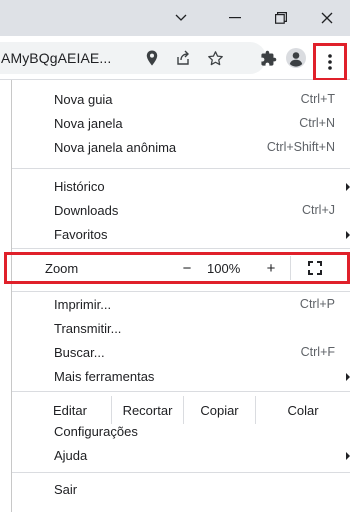 Image resolution: width=350 pixels, height=512 pixels. Describe the element at coordinates (181, 305) in the screenshot. I see `menu-item-print: Imprimir... Ctrl+P` at that location.